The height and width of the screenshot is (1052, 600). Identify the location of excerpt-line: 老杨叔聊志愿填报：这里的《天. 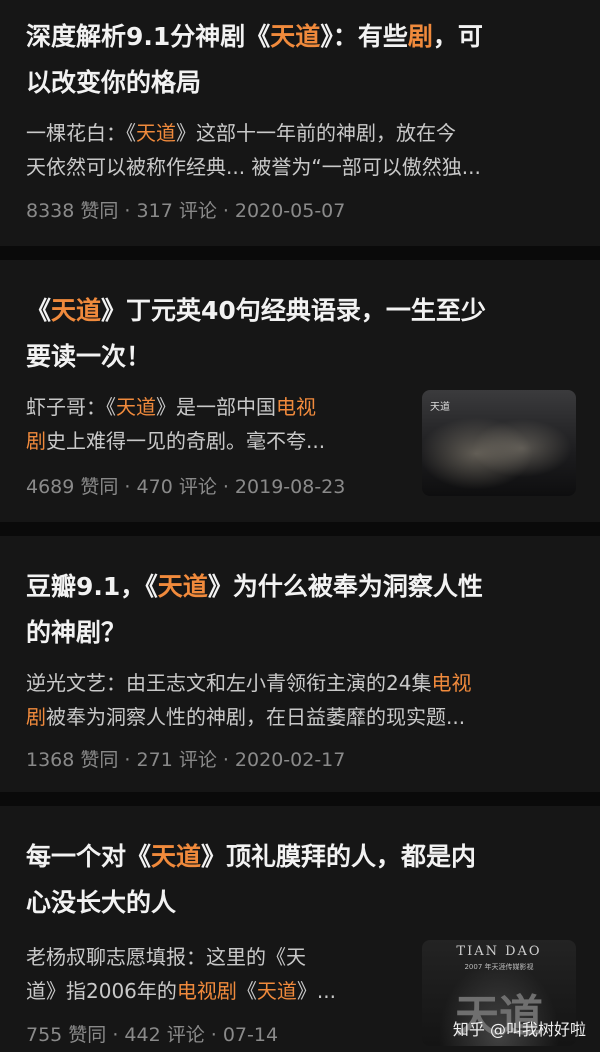
(218, 957).